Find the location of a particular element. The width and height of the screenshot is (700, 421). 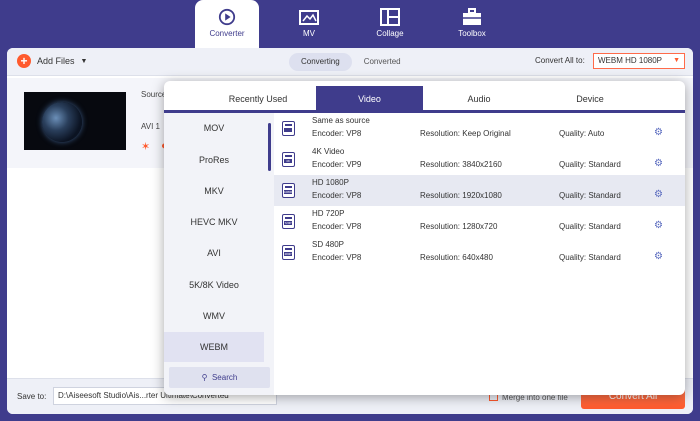

search-label: Search is located at coordinates (224, 377).